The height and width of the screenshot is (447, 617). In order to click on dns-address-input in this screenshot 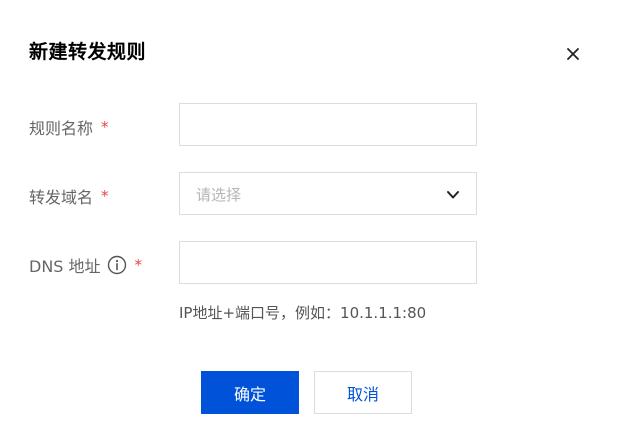, I will do `click(328, 262)`.